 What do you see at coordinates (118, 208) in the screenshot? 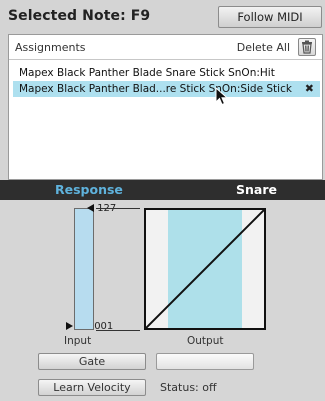
I see `max-range-tick` at bounding box center [118, 208].